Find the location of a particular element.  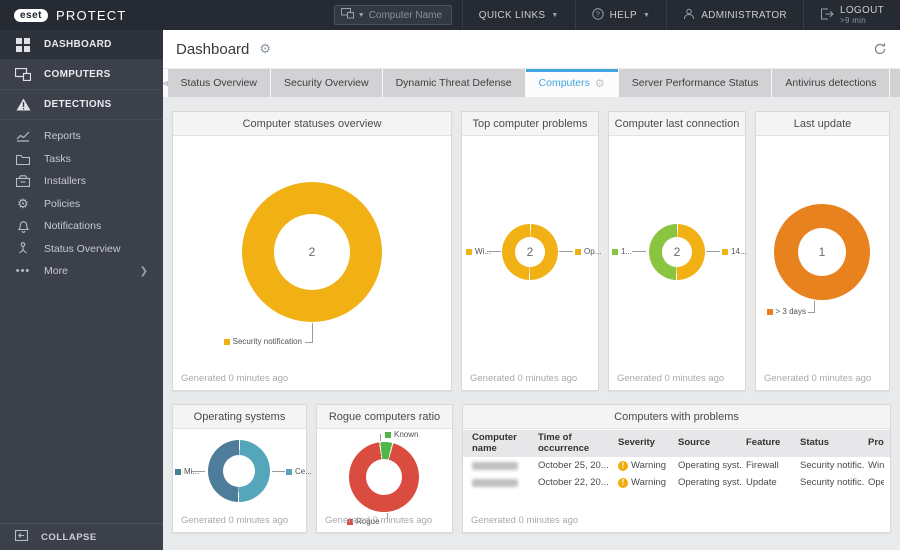

sidebar-item-label: DETECTIONS is located at coordinates (78, 104).